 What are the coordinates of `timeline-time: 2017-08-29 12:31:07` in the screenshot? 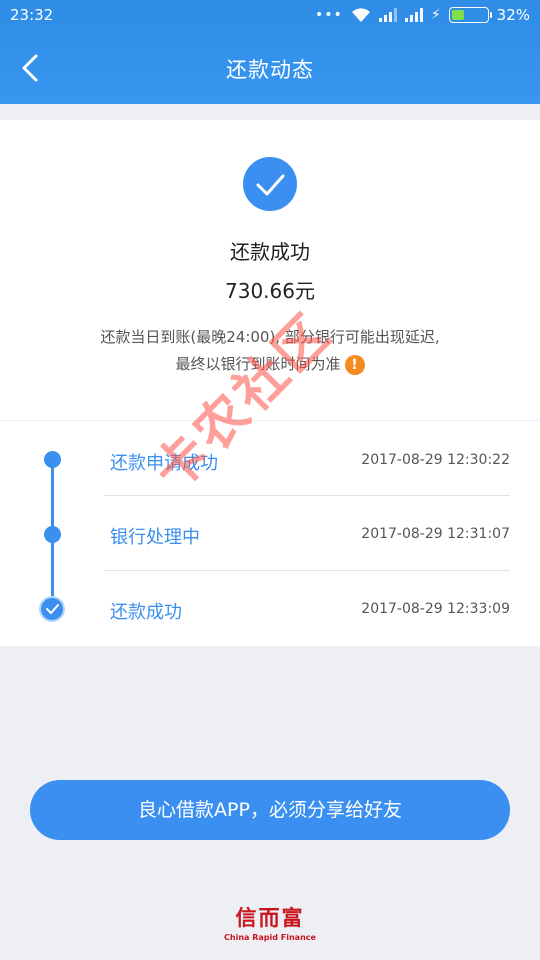 It's located at (435, 534).